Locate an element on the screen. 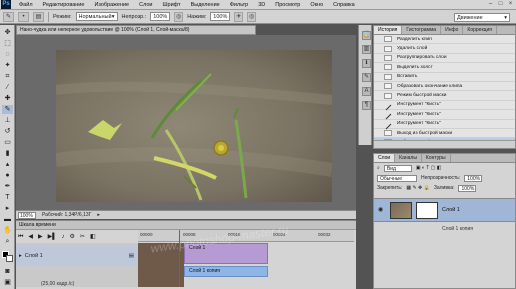 This screenshot has height=289, width=516. history-item: Выход из быстрой маски is located at coordinates (444, 134).